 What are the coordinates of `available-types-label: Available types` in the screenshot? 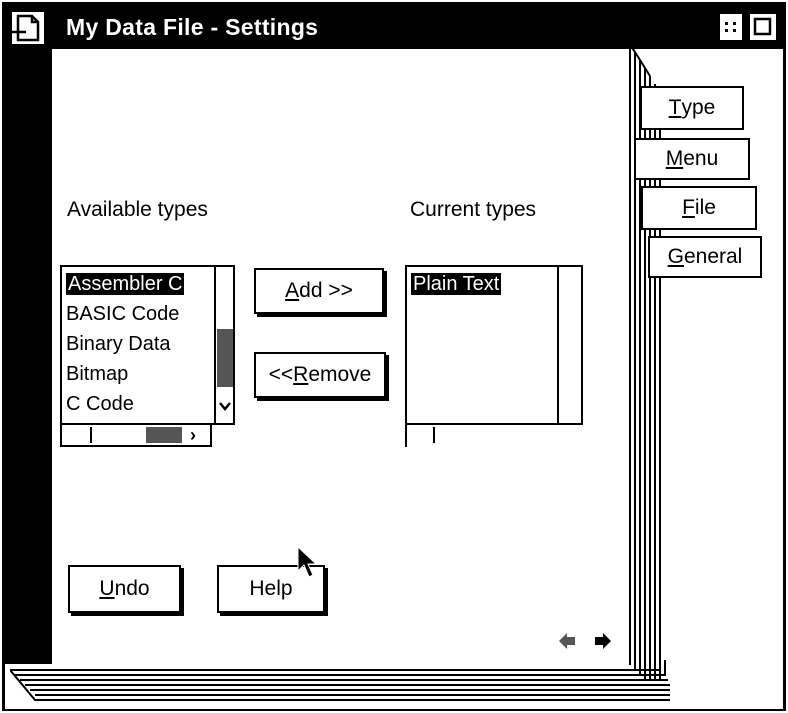 It's located at (137, 209).